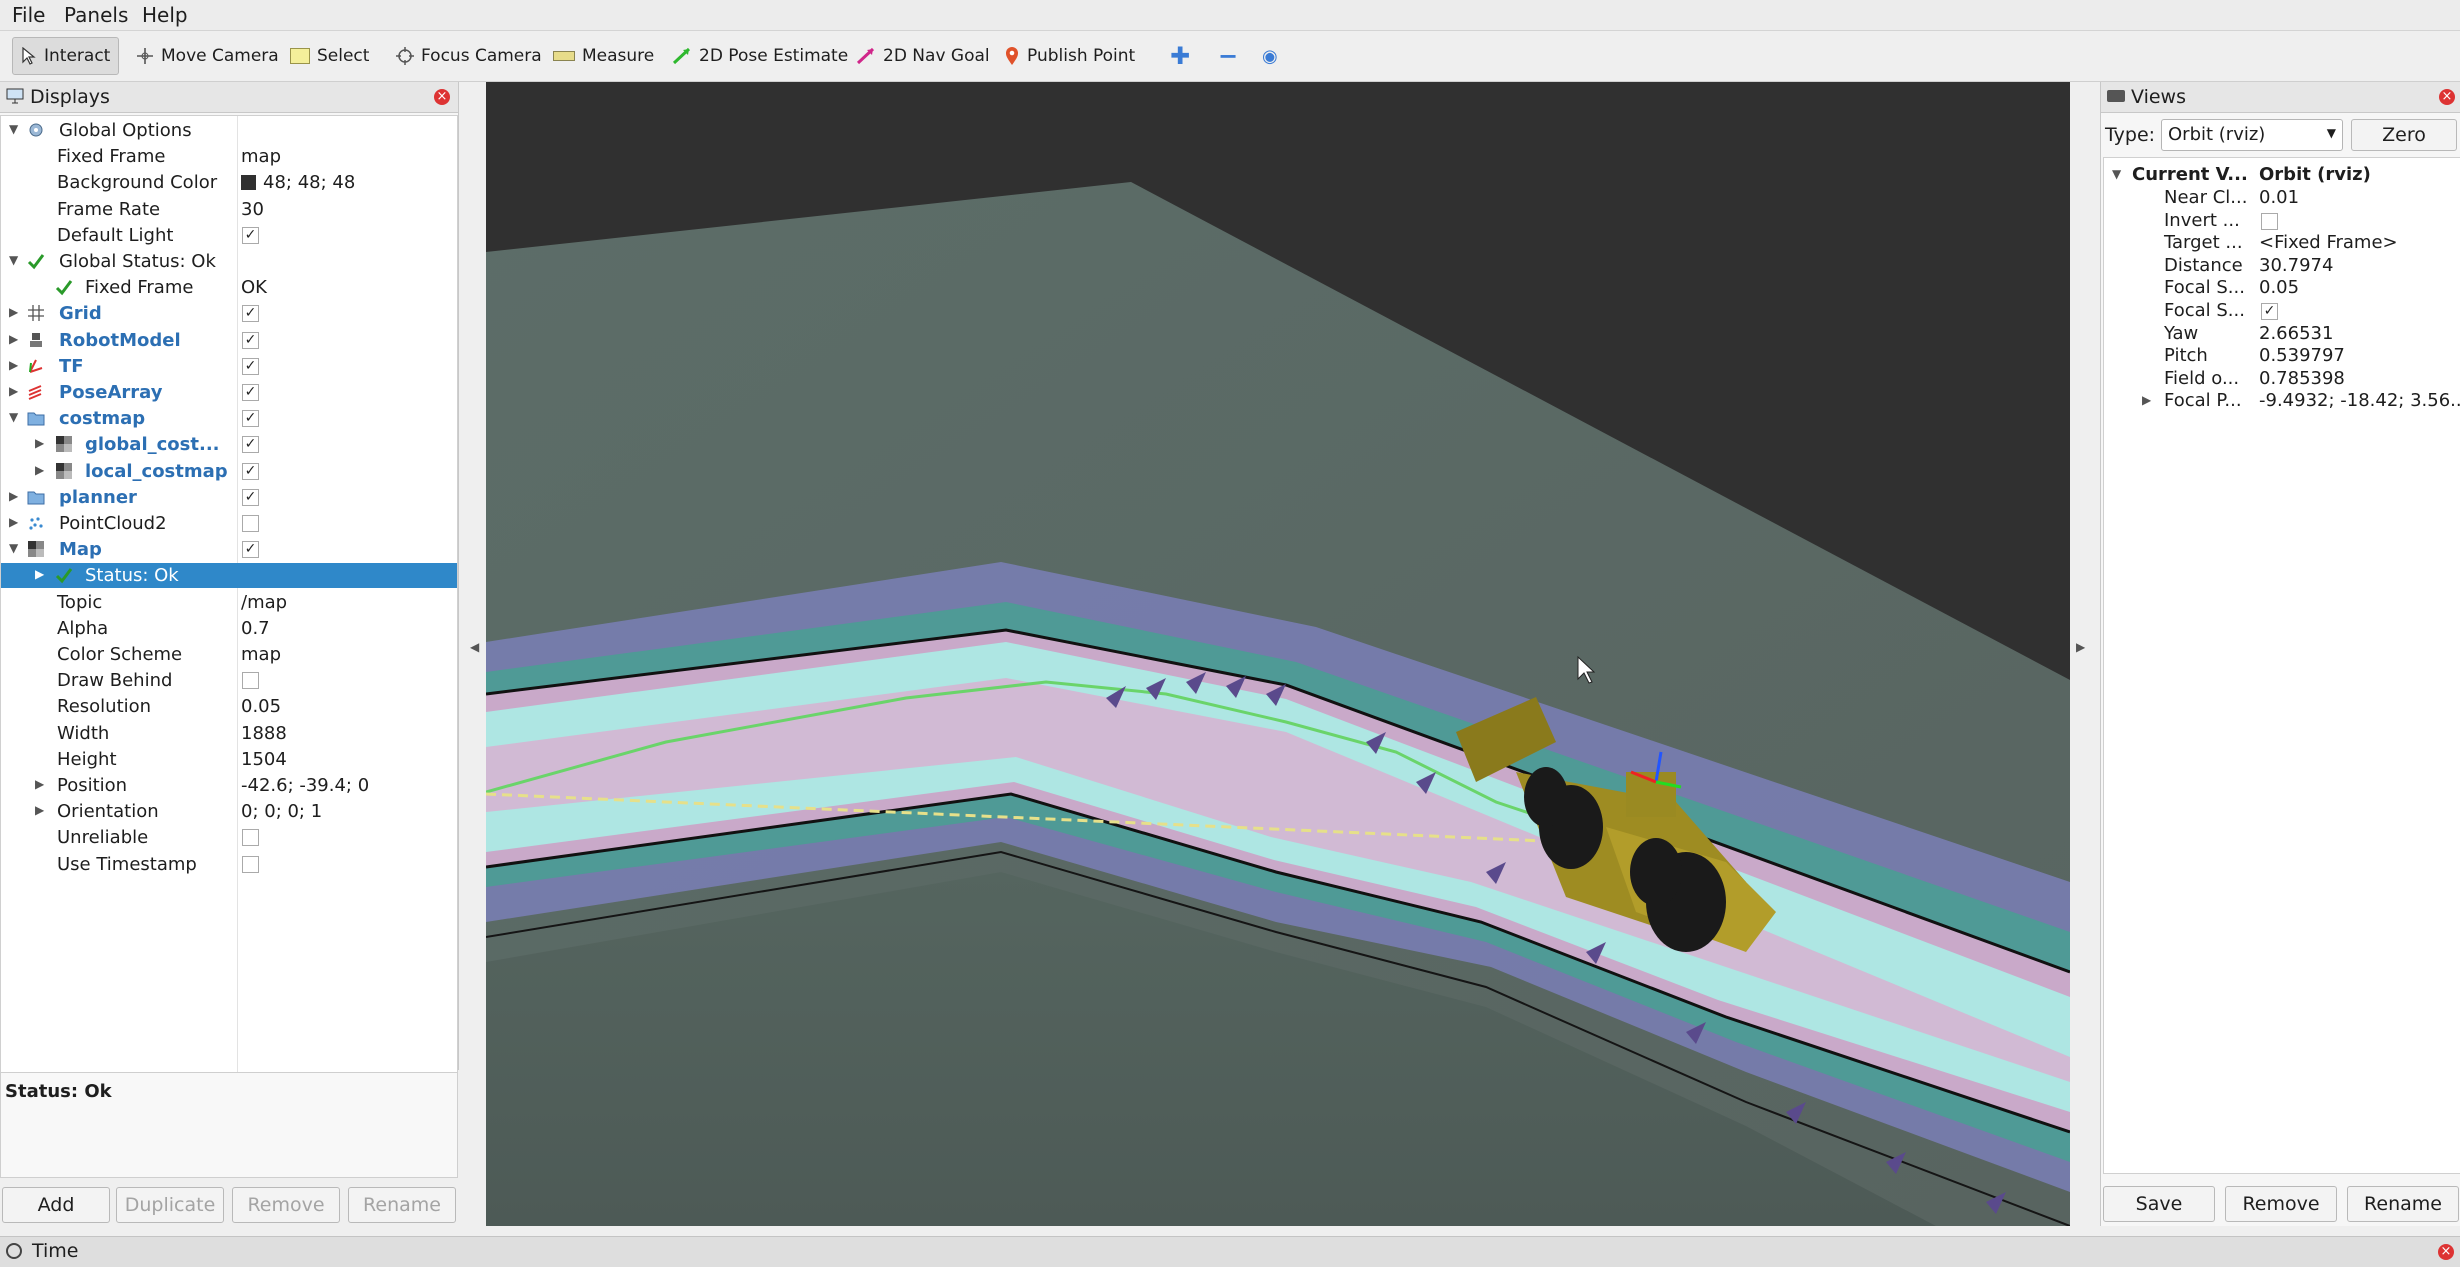 This screenshot has height=1267, width=2460. I want to click on view-property-row: Target ... <Fixed Frame>, so click(2282, 243).